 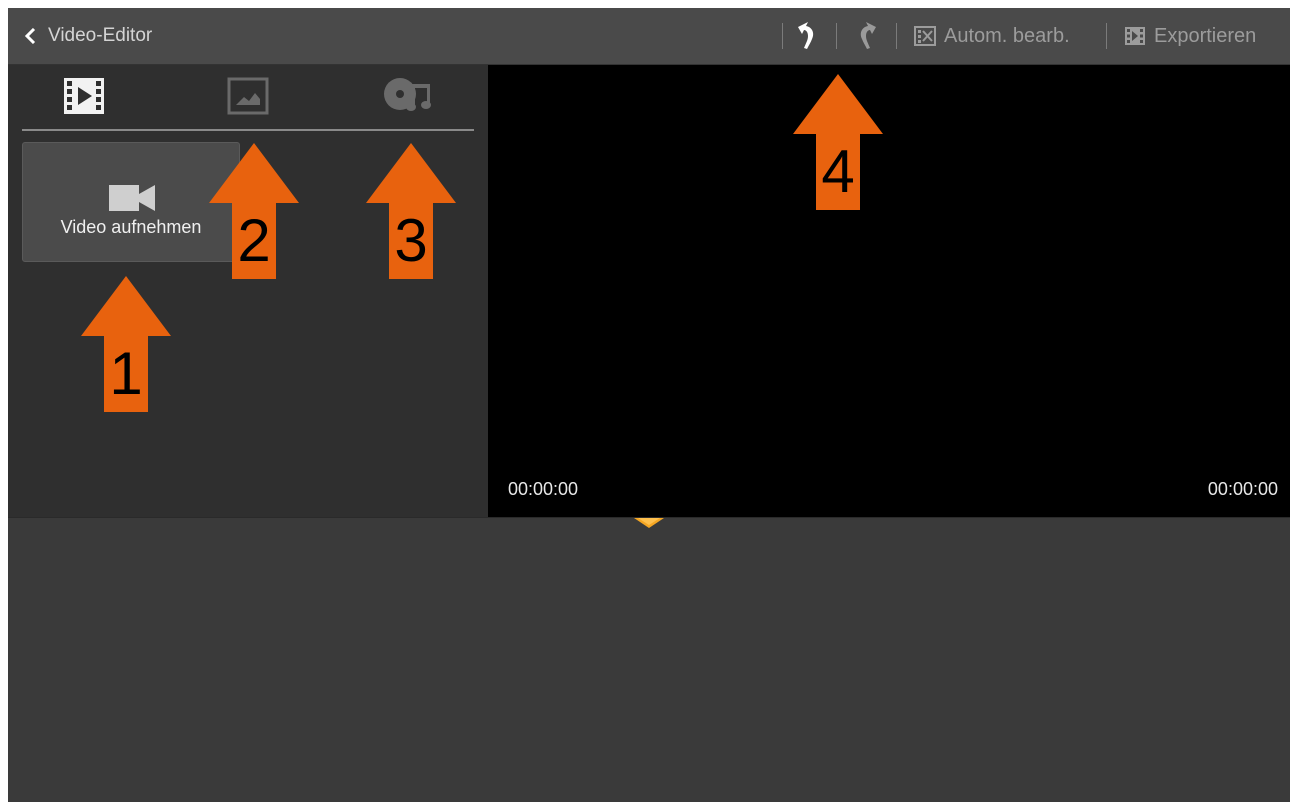 What do you see at coordinates (1205, 35) in the screenshot?
I see `export-label: Exportieren` at bounding box center [1205, 35].